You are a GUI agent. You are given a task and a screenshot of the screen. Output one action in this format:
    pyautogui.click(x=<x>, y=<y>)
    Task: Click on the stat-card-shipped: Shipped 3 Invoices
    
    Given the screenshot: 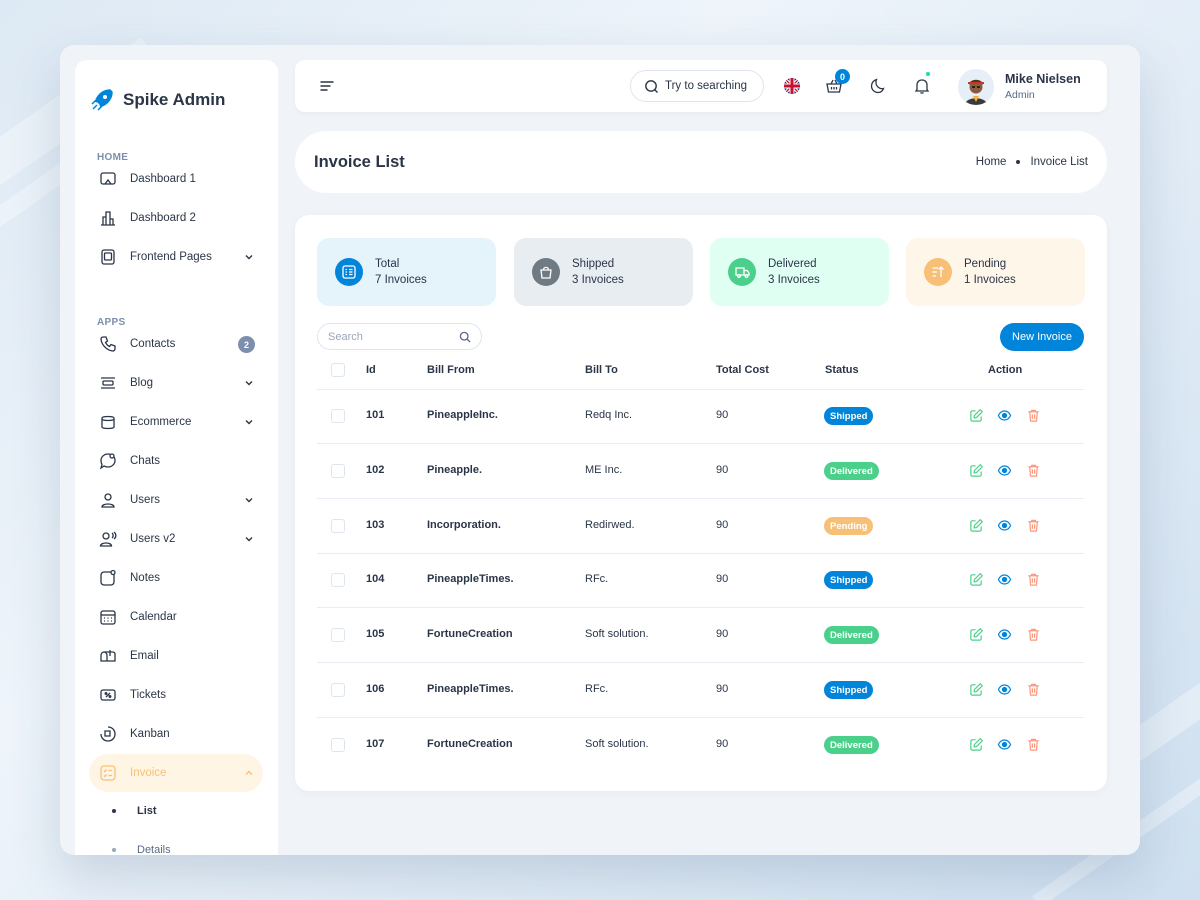 What is the action you would take?
    pyautogui.click(x=603, y=272)
    